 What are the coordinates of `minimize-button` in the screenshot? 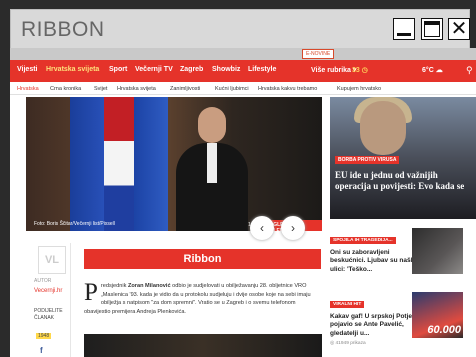 It's located at (404, 29).